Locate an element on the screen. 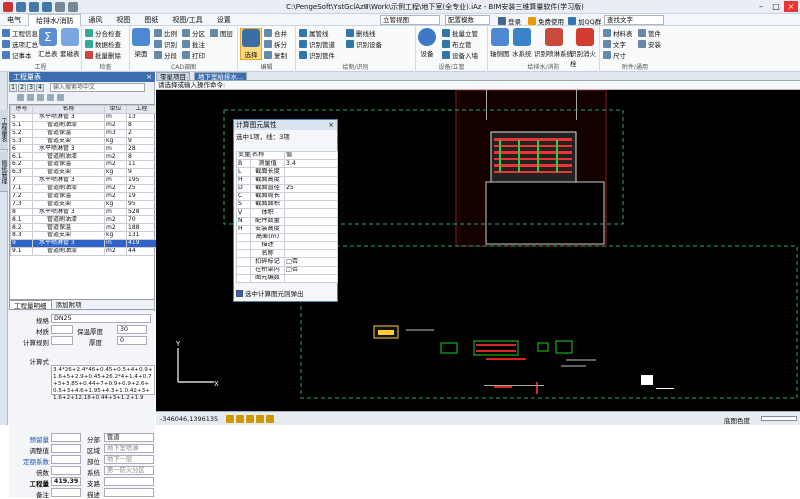  thickness-field: 0 is located at coordinates (132, 340).